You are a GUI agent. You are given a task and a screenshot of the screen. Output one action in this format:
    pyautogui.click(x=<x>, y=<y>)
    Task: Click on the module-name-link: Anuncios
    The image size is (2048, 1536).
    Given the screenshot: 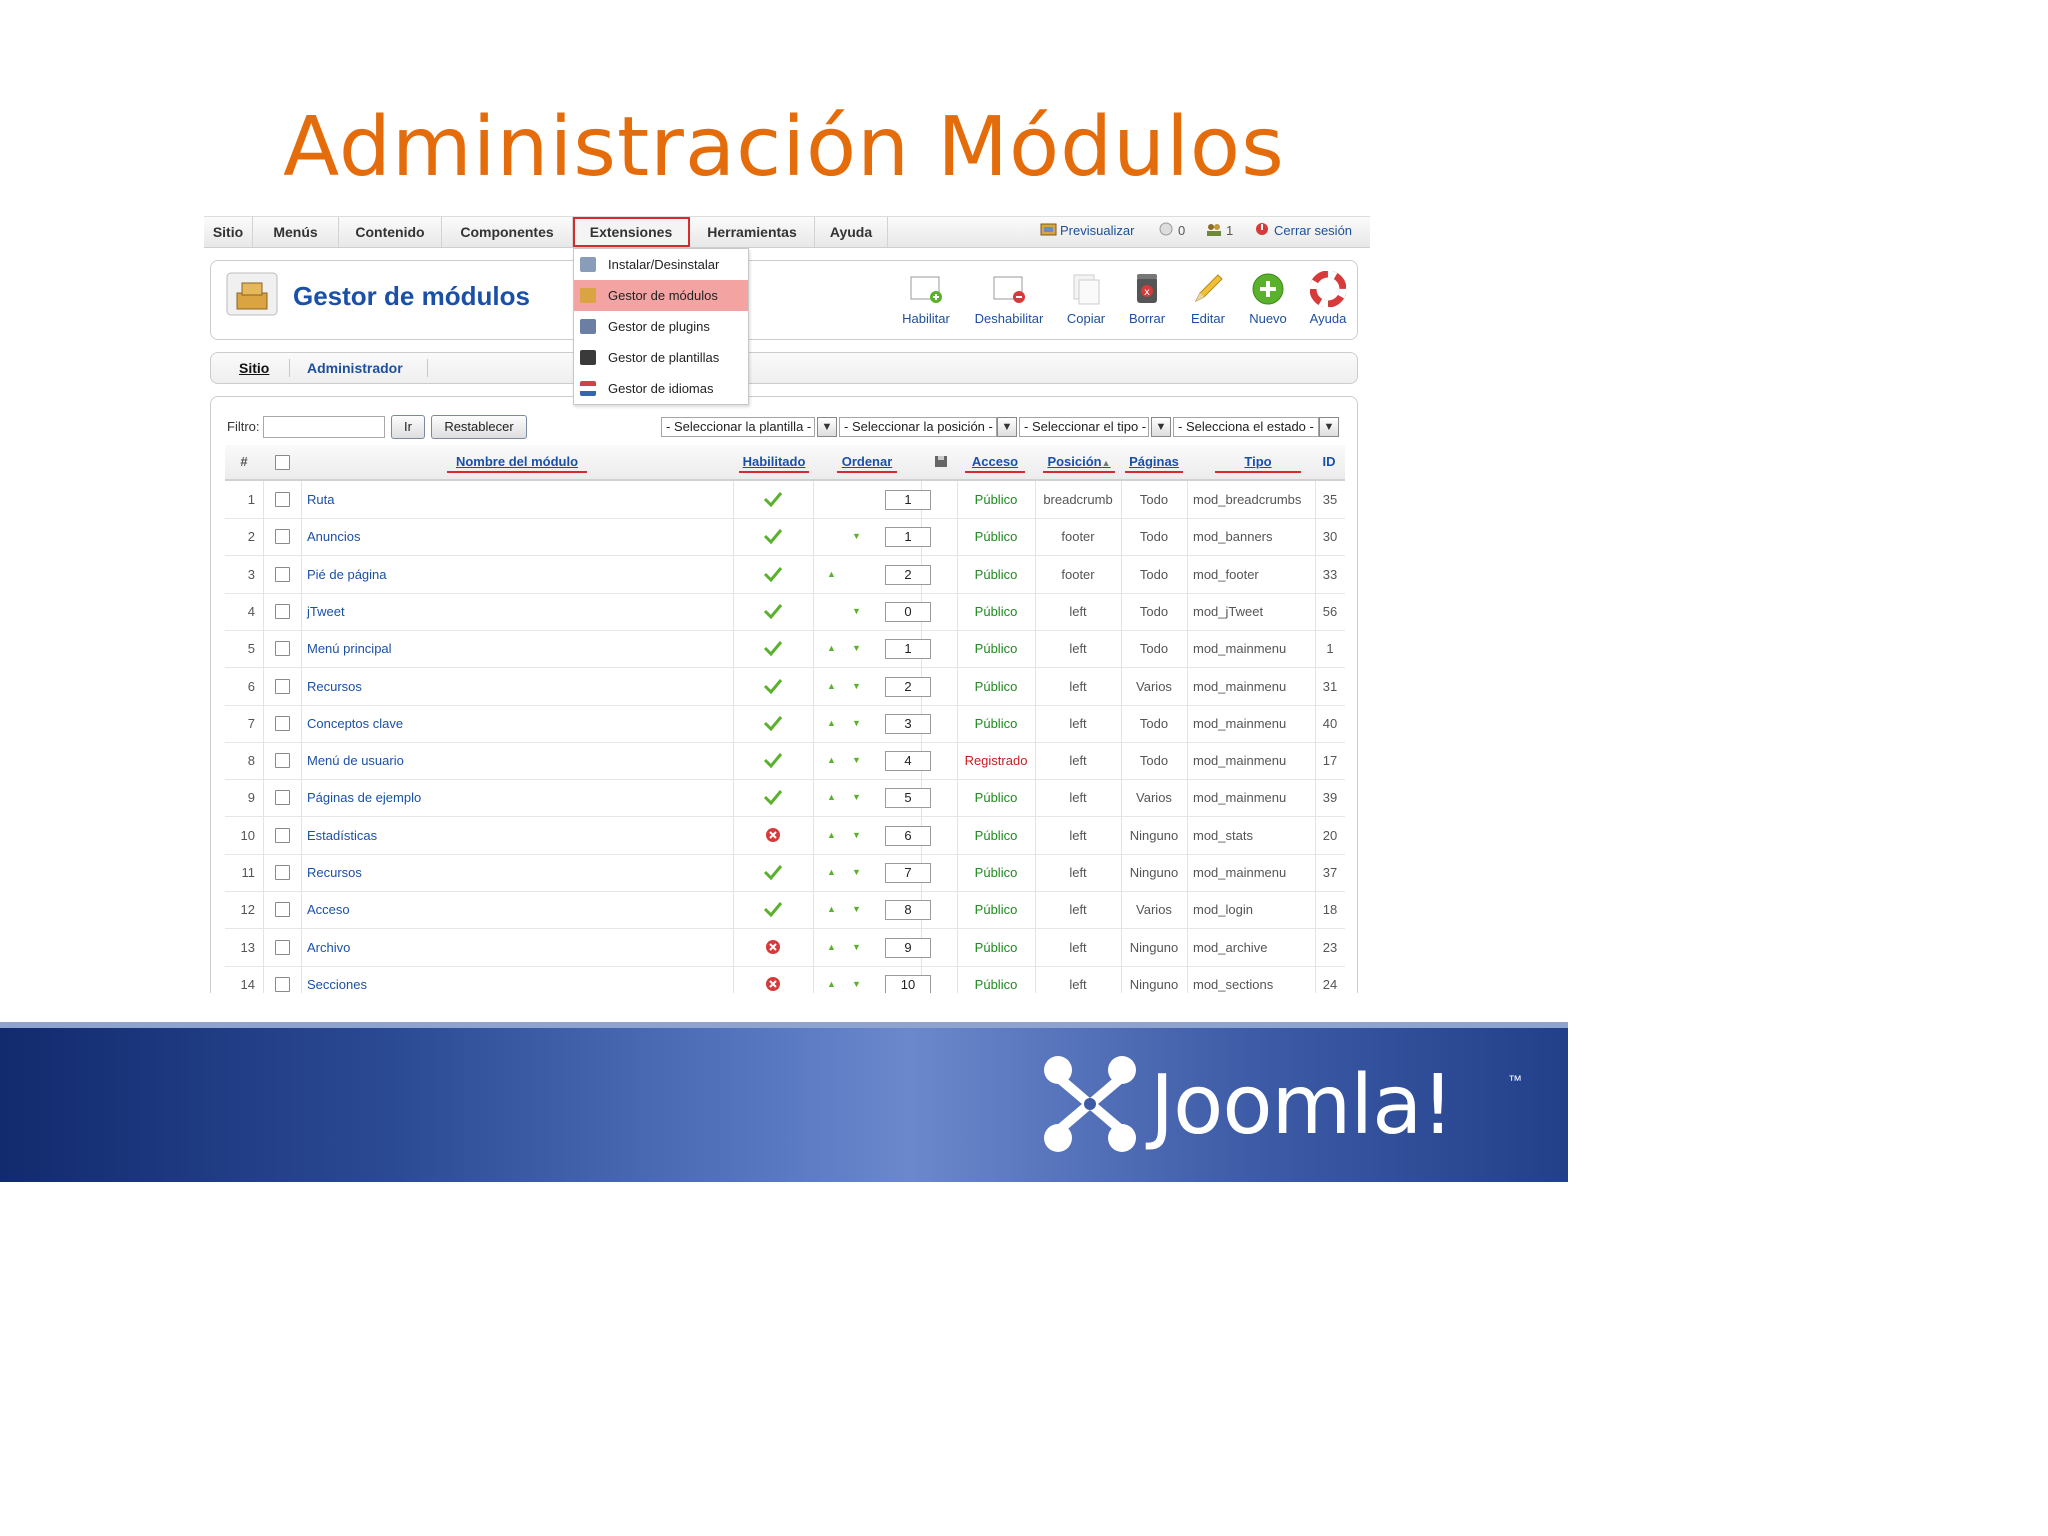 What is the action you would take?
    pyautogui.click(x=333, y=536)
    